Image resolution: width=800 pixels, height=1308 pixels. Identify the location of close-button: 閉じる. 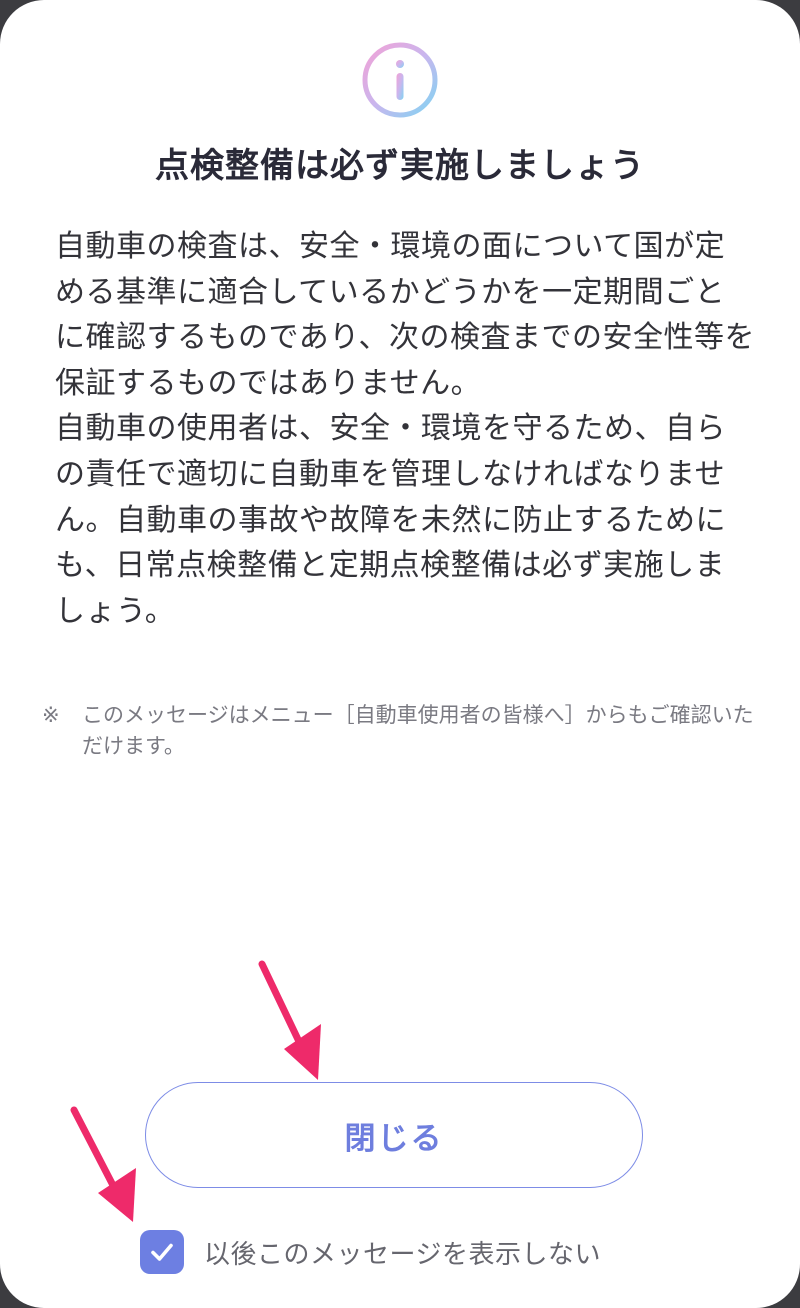
(394, 1135).